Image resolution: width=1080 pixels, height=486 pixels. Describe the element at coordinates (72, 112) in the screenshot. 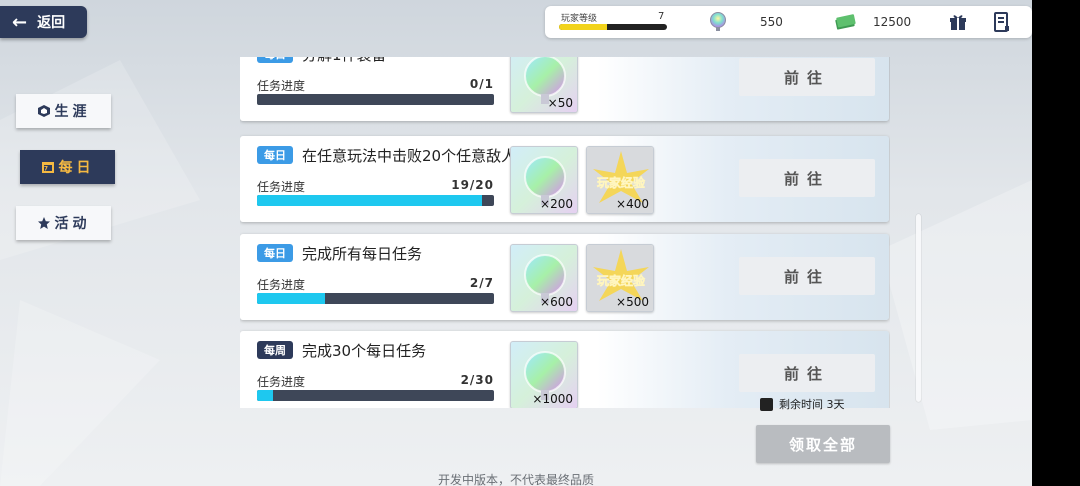

I see `tab-career-label: 生涯` at that location.